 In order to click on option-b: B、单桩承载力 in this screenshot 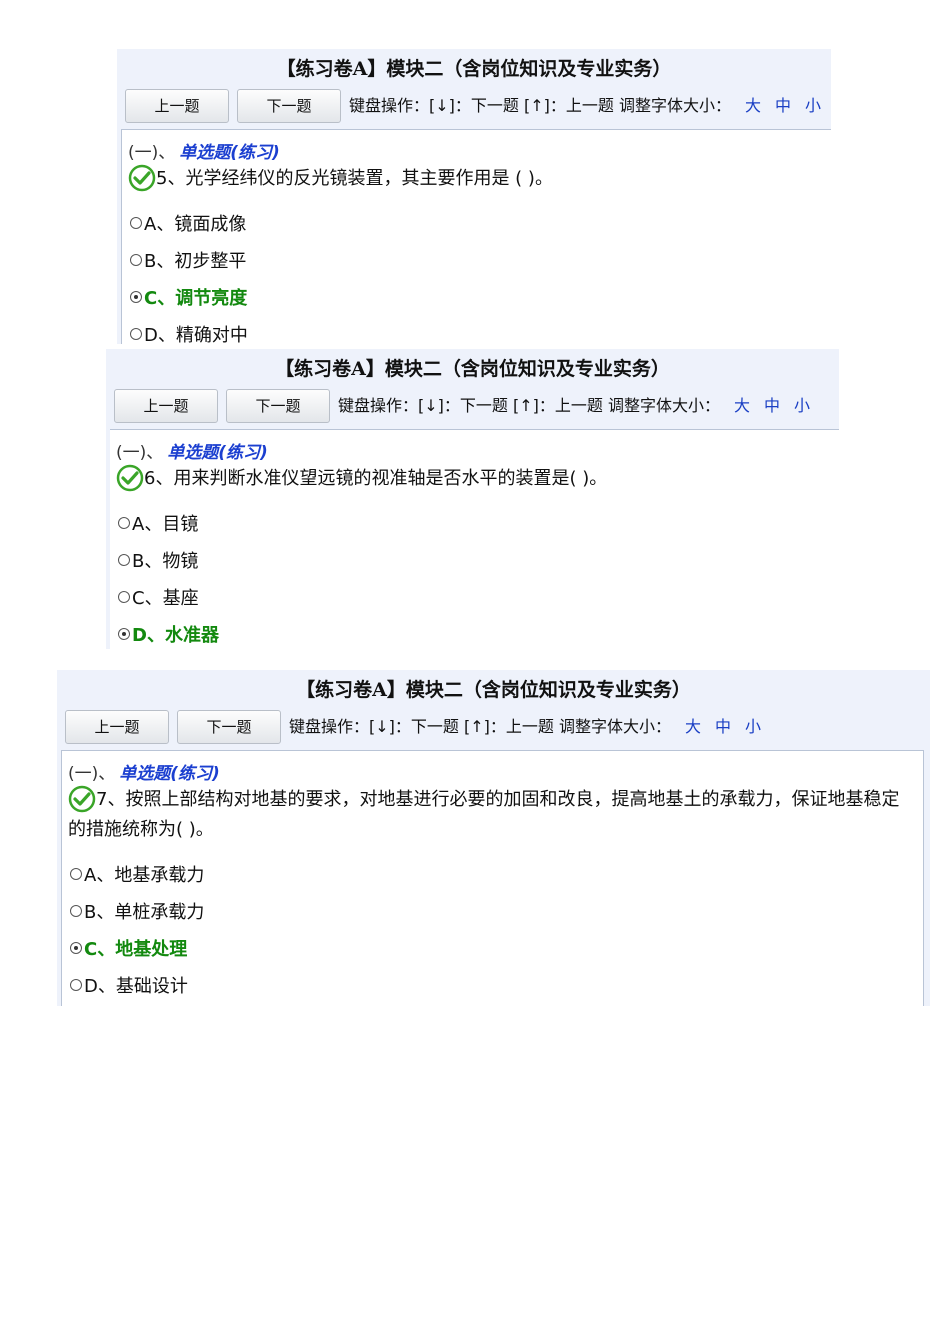, I will do `click(137, 911)`.